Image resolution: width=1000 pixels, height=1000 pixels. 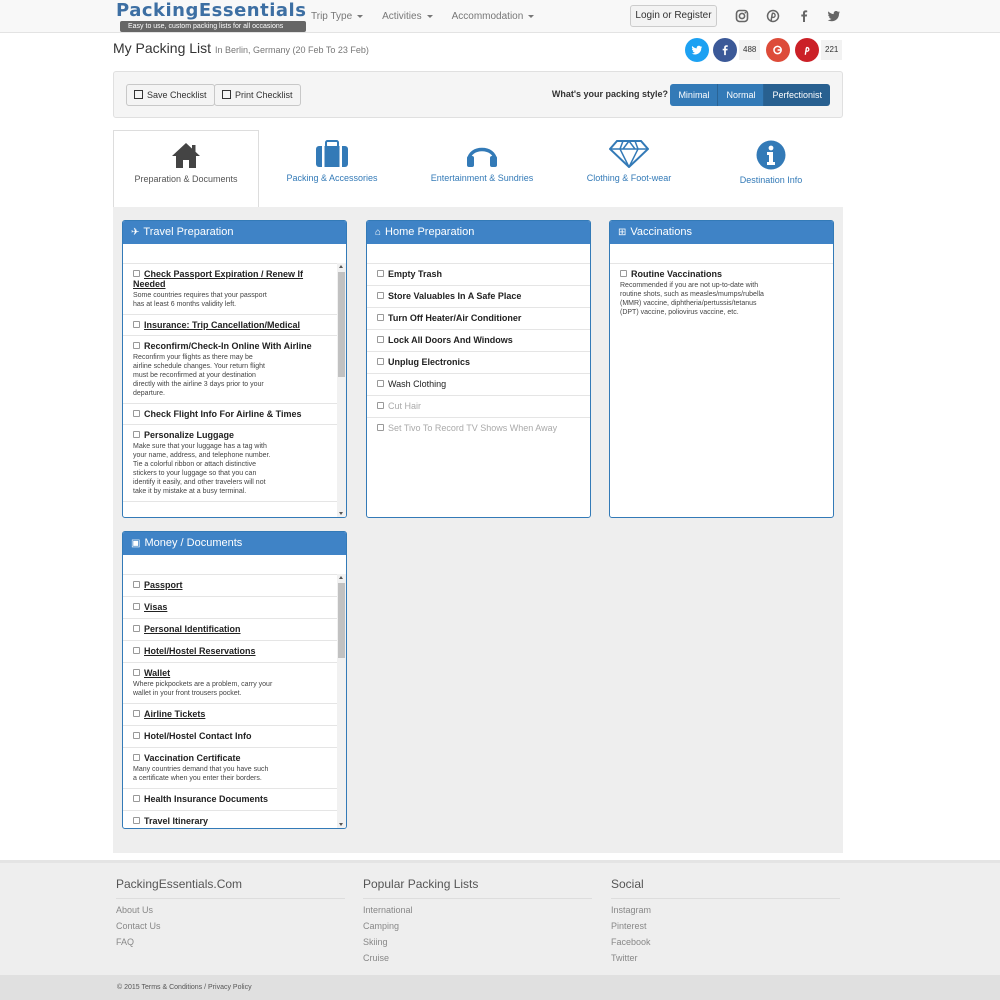 What do you see at coordinates (378, 232) in the screenshot?
I see `home-icon: ⌂` at bounding box center [378, 232].